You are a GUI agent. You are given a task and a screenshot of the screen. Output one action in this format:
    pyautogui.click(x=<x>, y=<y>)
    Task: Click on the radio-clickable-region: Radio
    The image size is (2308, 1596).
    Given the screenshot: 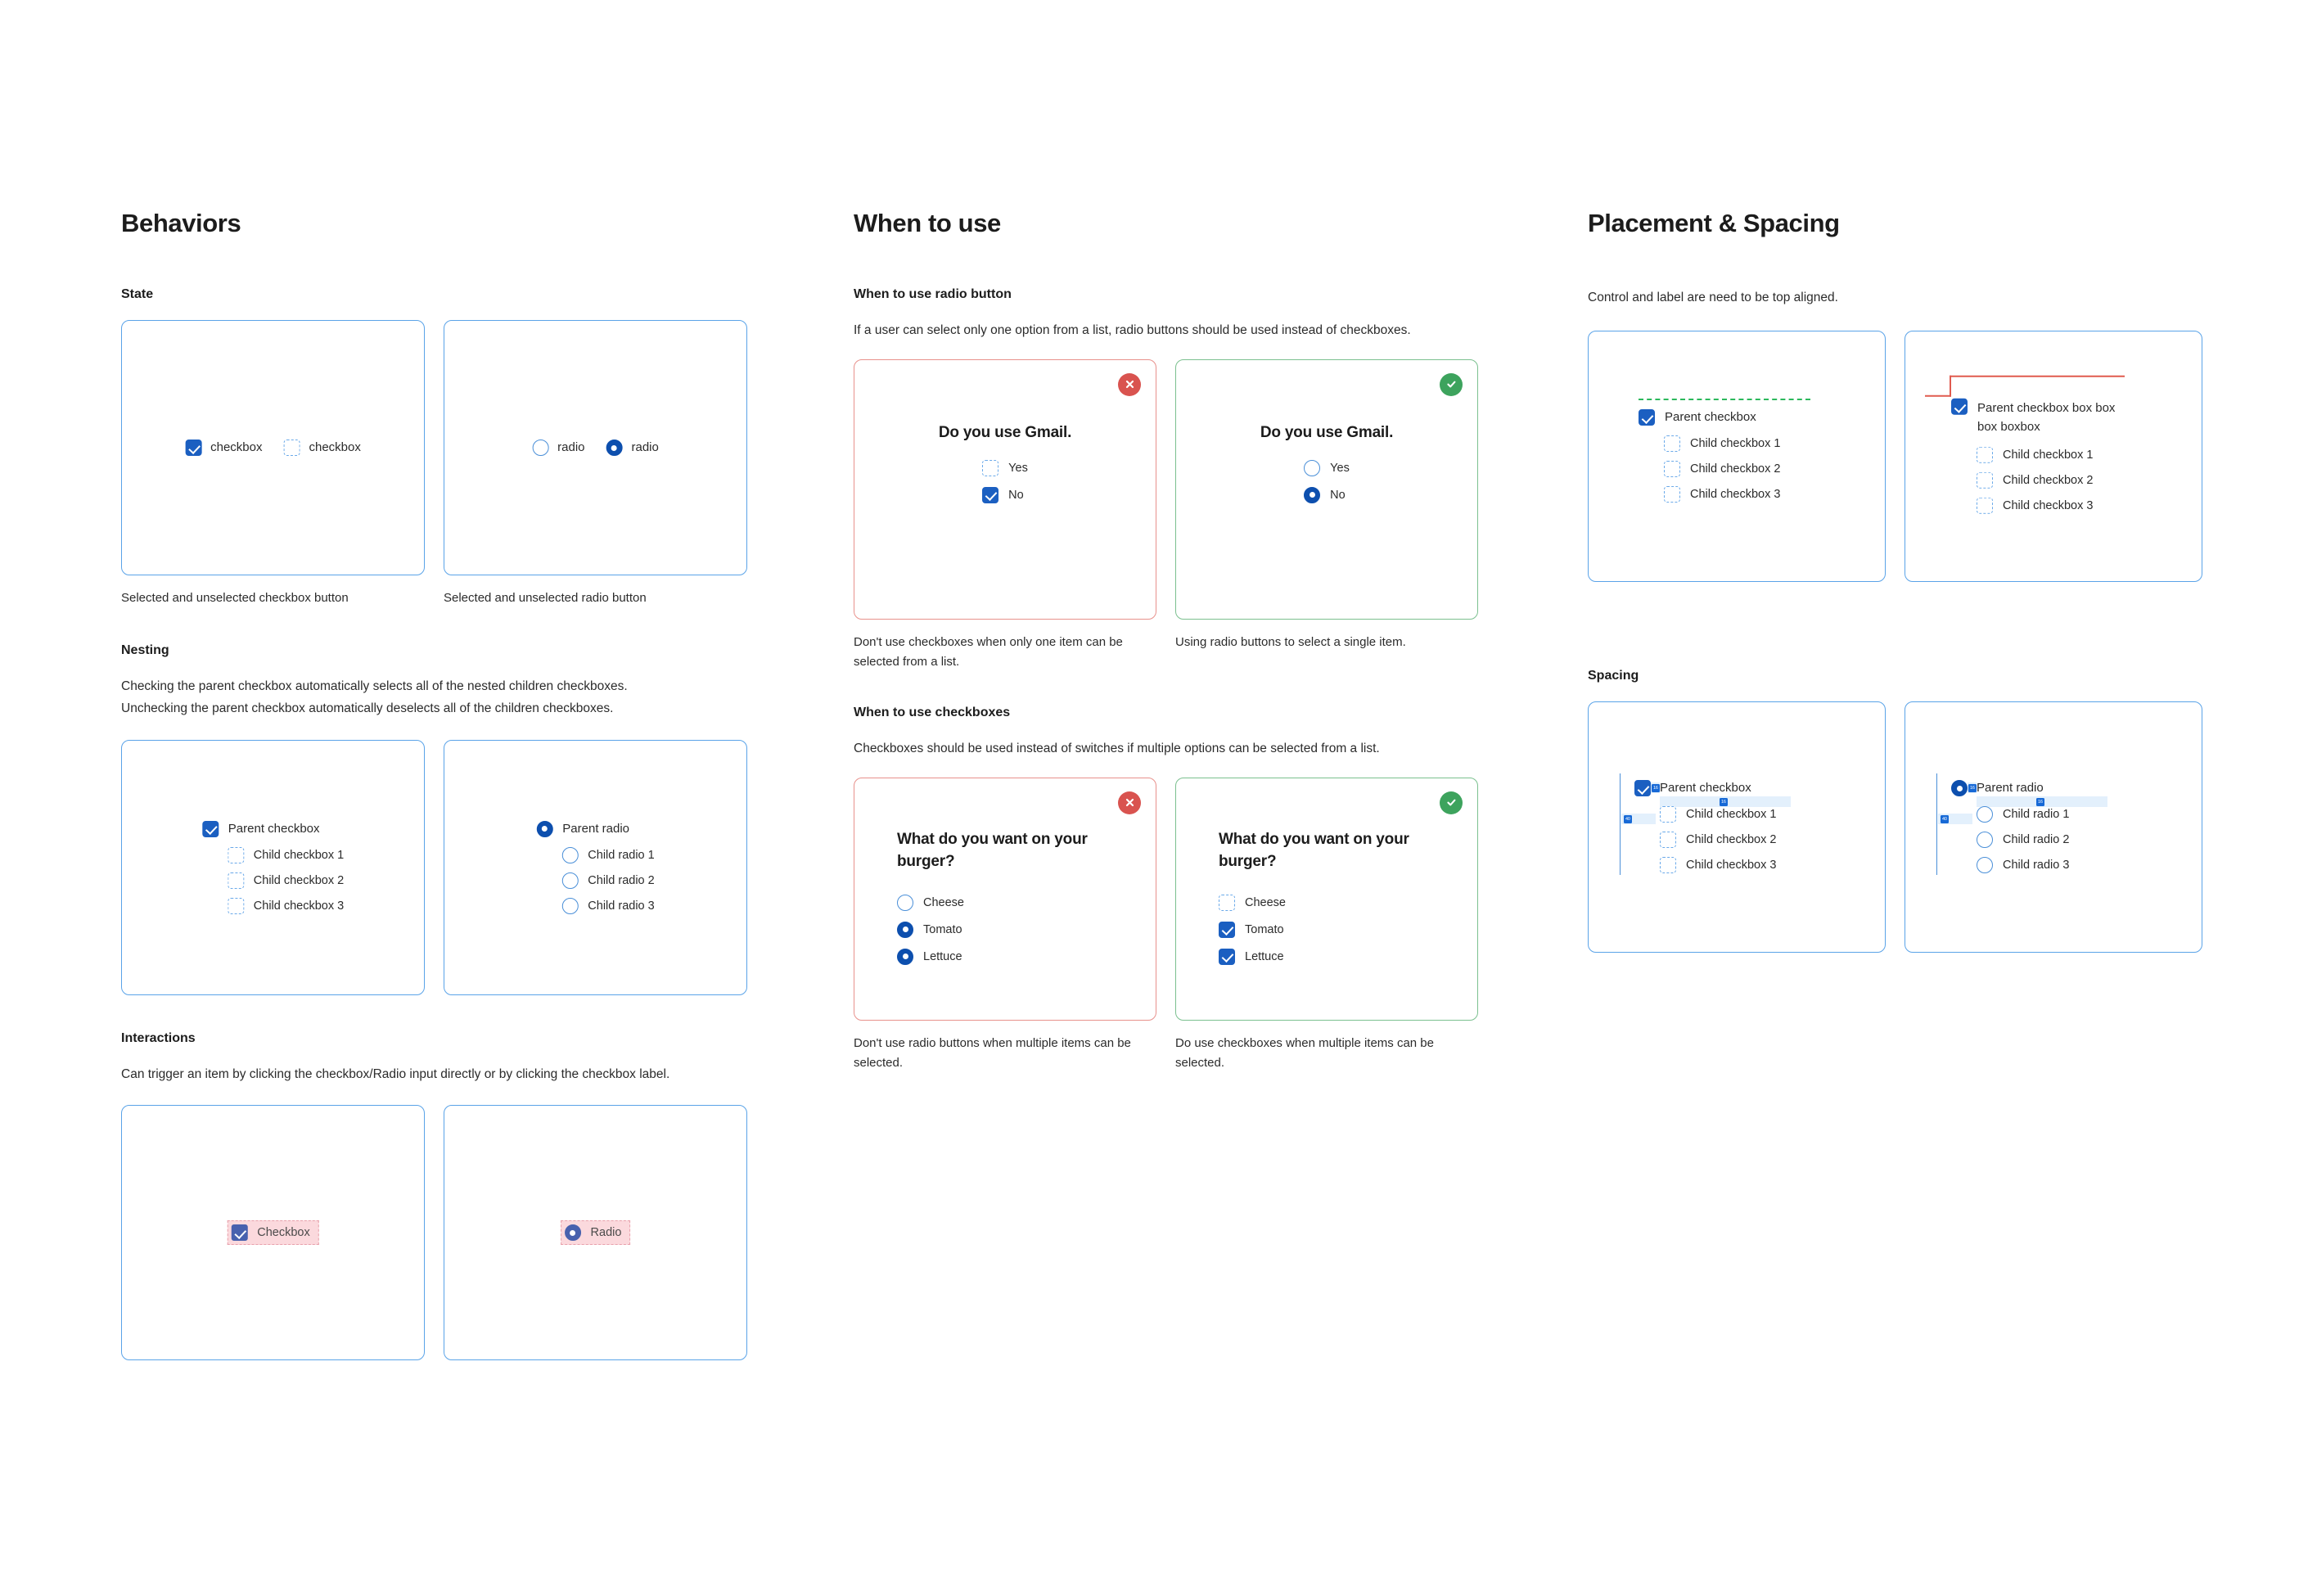 What is the action you would take?
    pyautogui.click(x=595, y=1233)
    